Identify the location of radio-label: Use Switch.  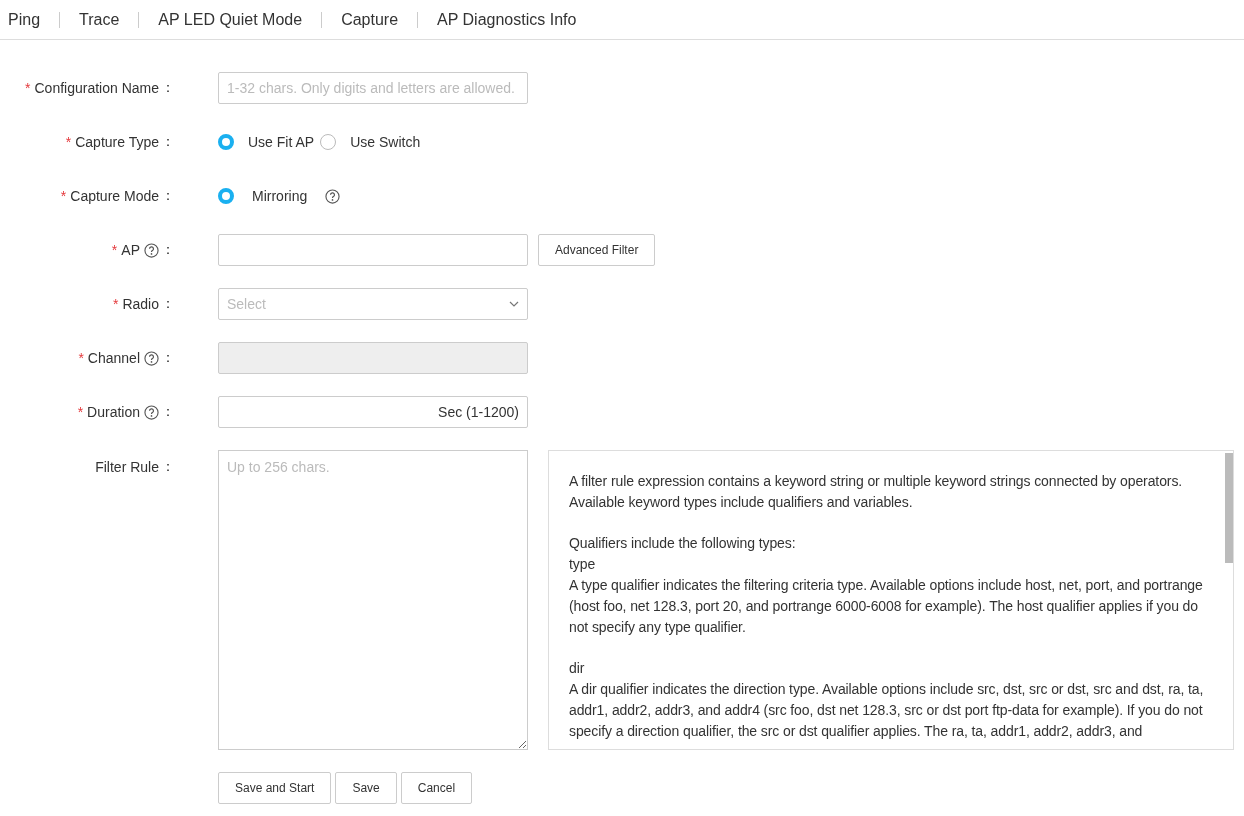
(385, 142).